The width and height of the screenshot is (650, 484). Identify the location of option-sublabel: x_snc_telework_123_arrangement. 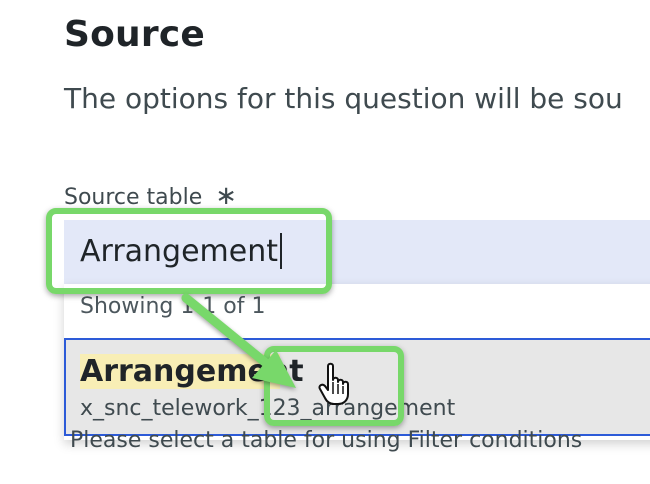
(268, 408).